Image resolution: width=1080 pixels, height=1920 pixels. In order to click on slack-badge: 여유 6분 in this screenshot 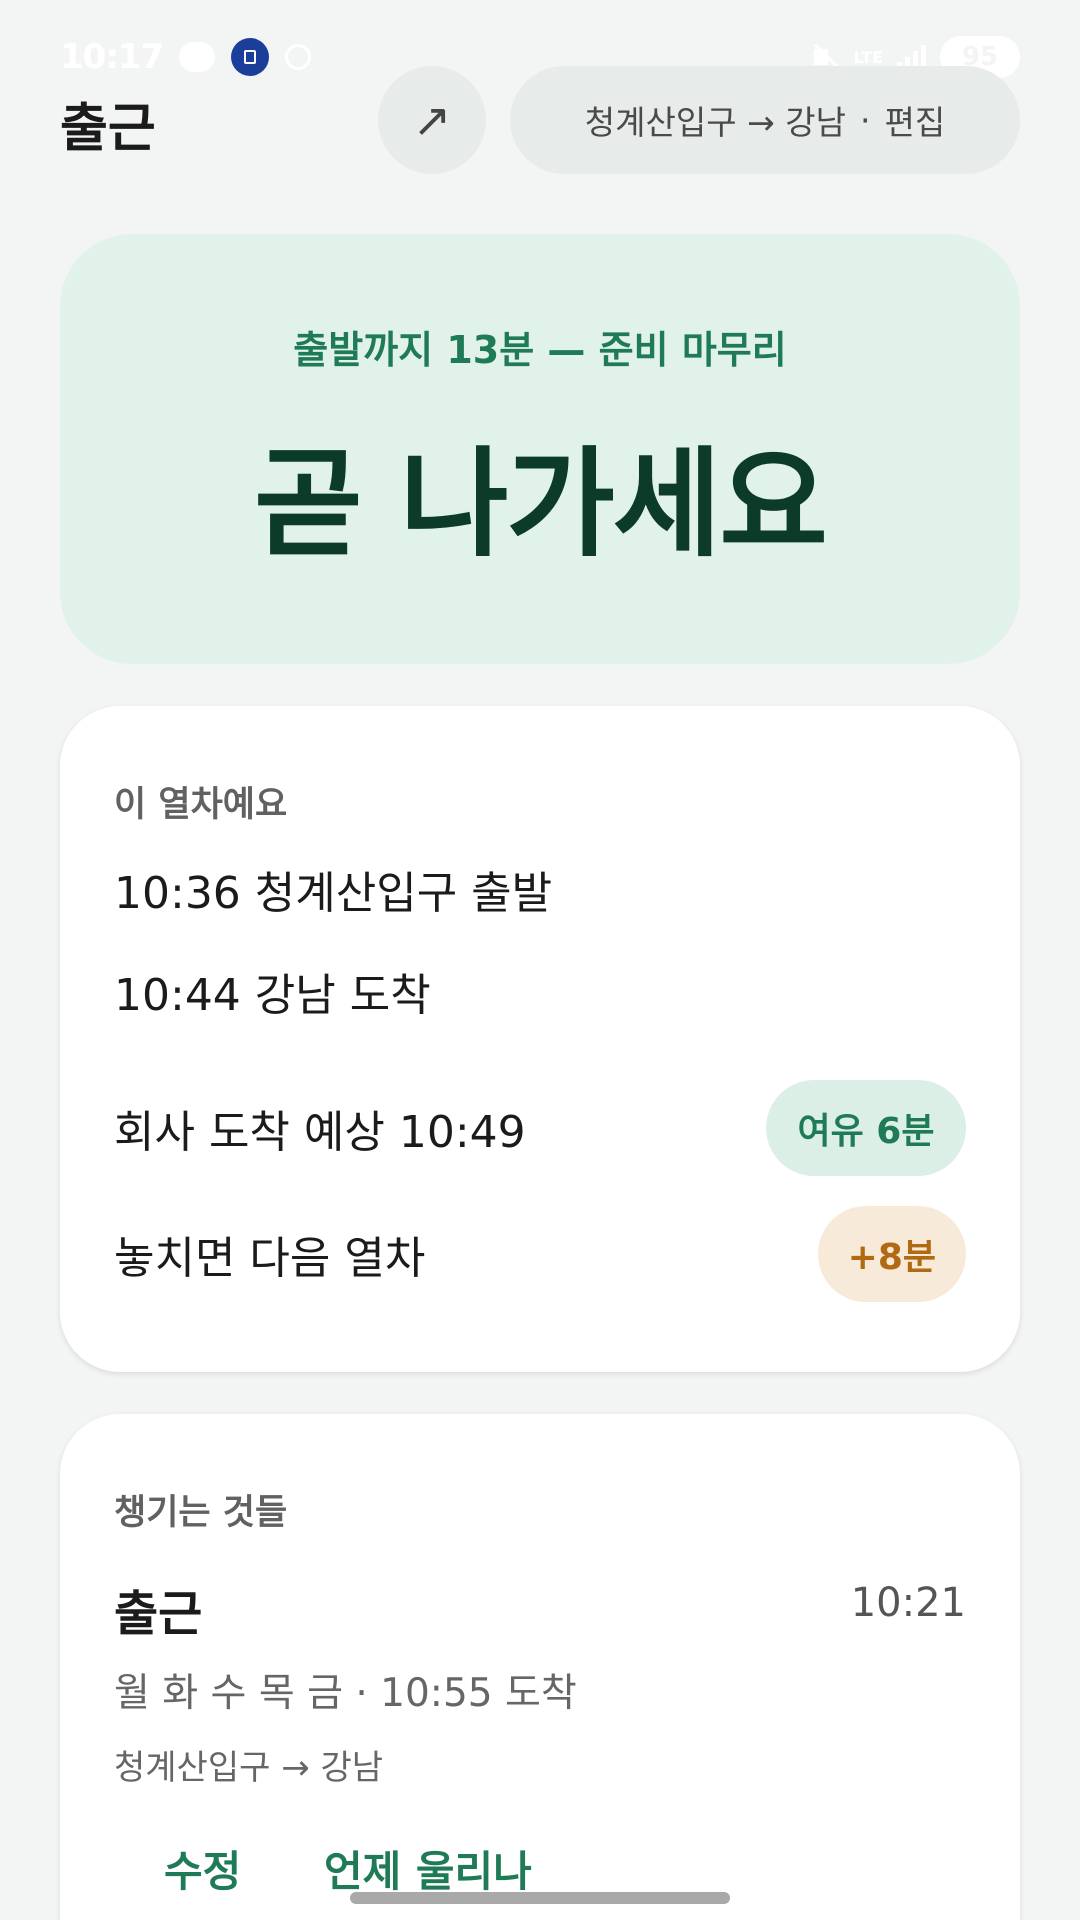, I will do `click(866, 1128)`.